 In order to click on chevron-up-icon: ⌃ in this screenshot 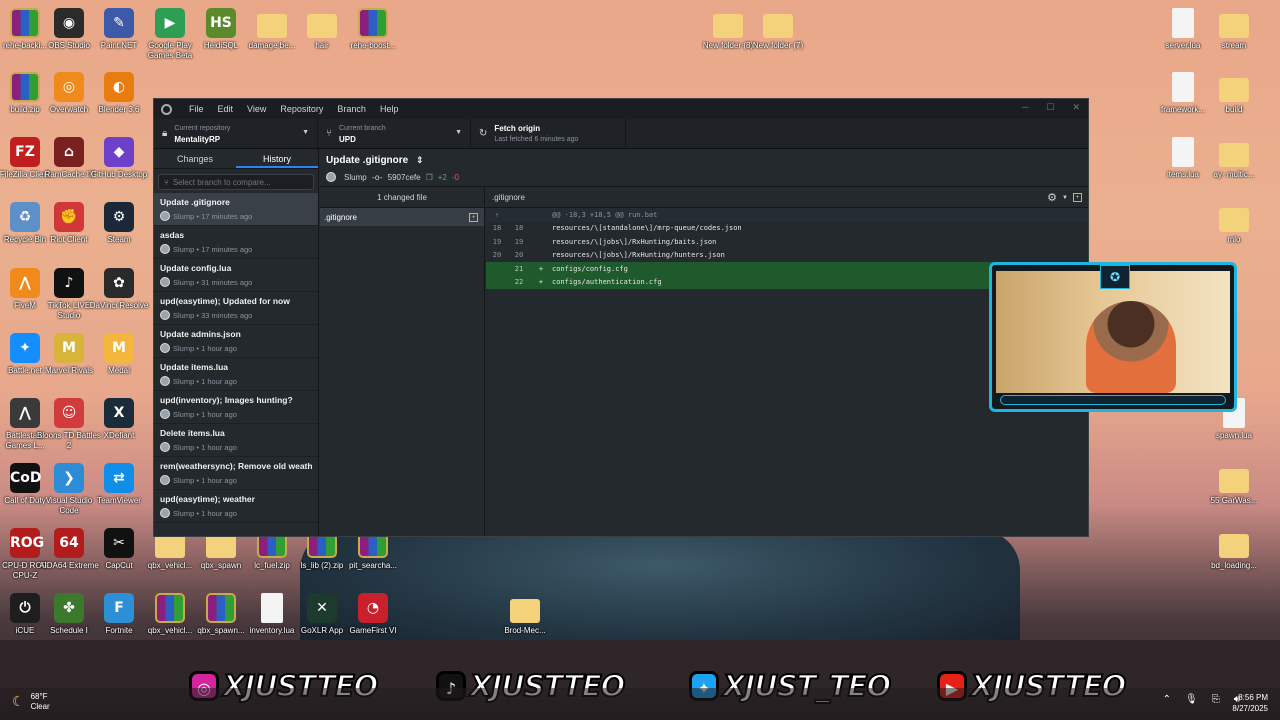, I will do `click(1167, 699)`.